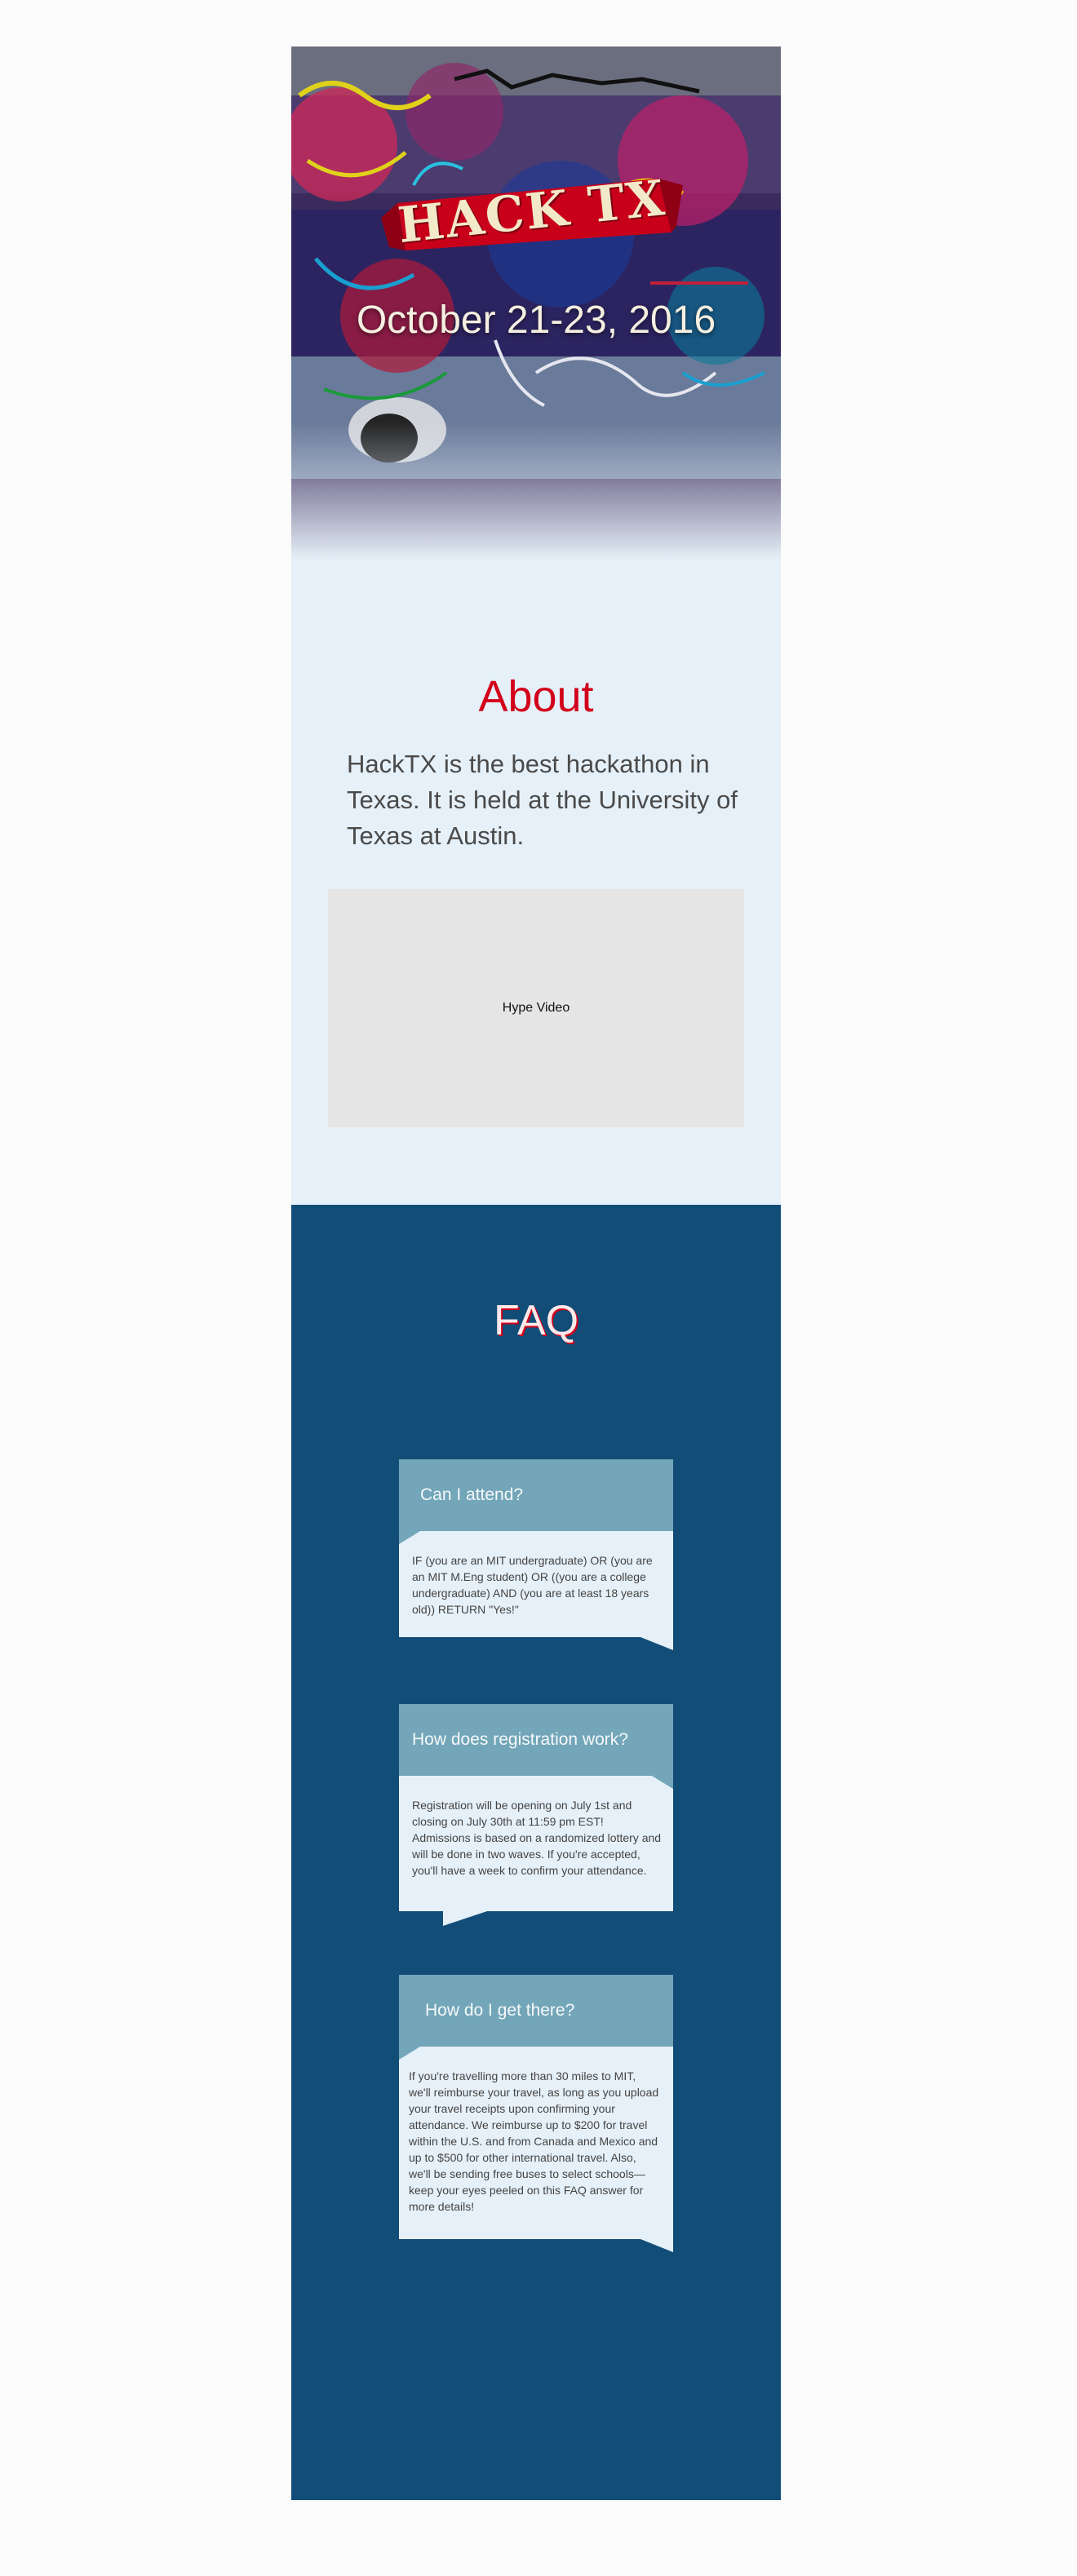  Describe the element at coordinates (499, 2011) in the screenshot. I see `faq-question: How do I get there?` at that location.